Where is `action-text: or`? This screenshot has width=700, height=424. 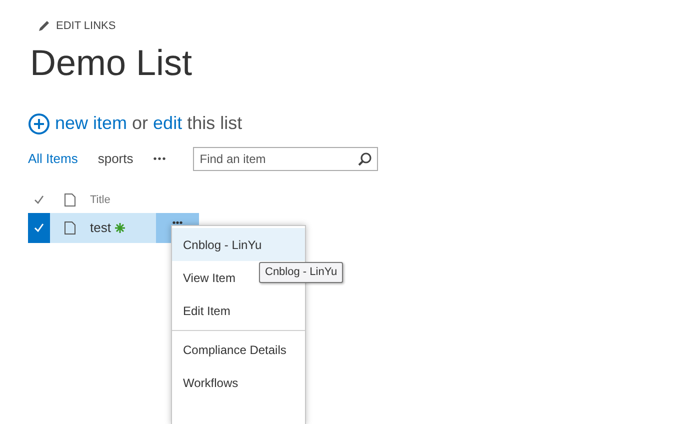
action-text: or is located at coordinates (140, 124).